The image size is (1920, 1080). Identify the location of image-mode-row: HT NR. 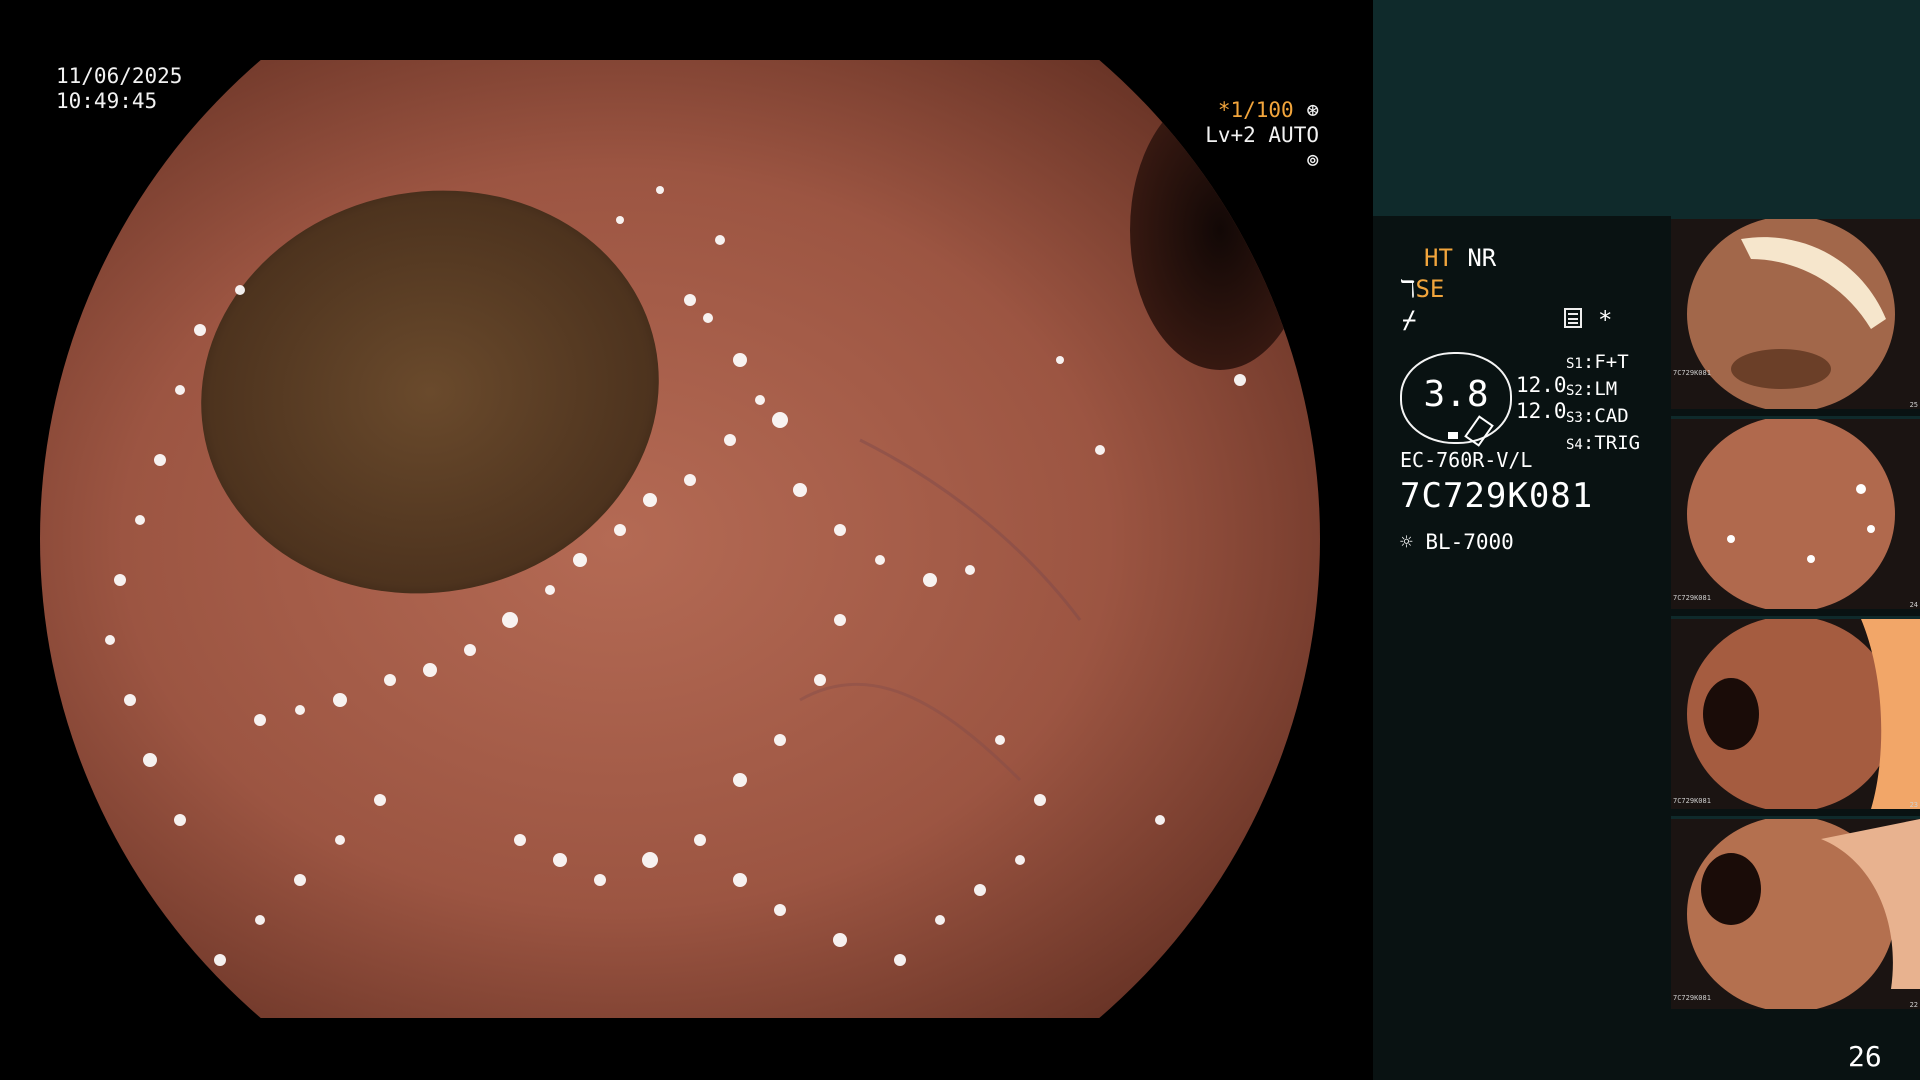
(1460, 258).